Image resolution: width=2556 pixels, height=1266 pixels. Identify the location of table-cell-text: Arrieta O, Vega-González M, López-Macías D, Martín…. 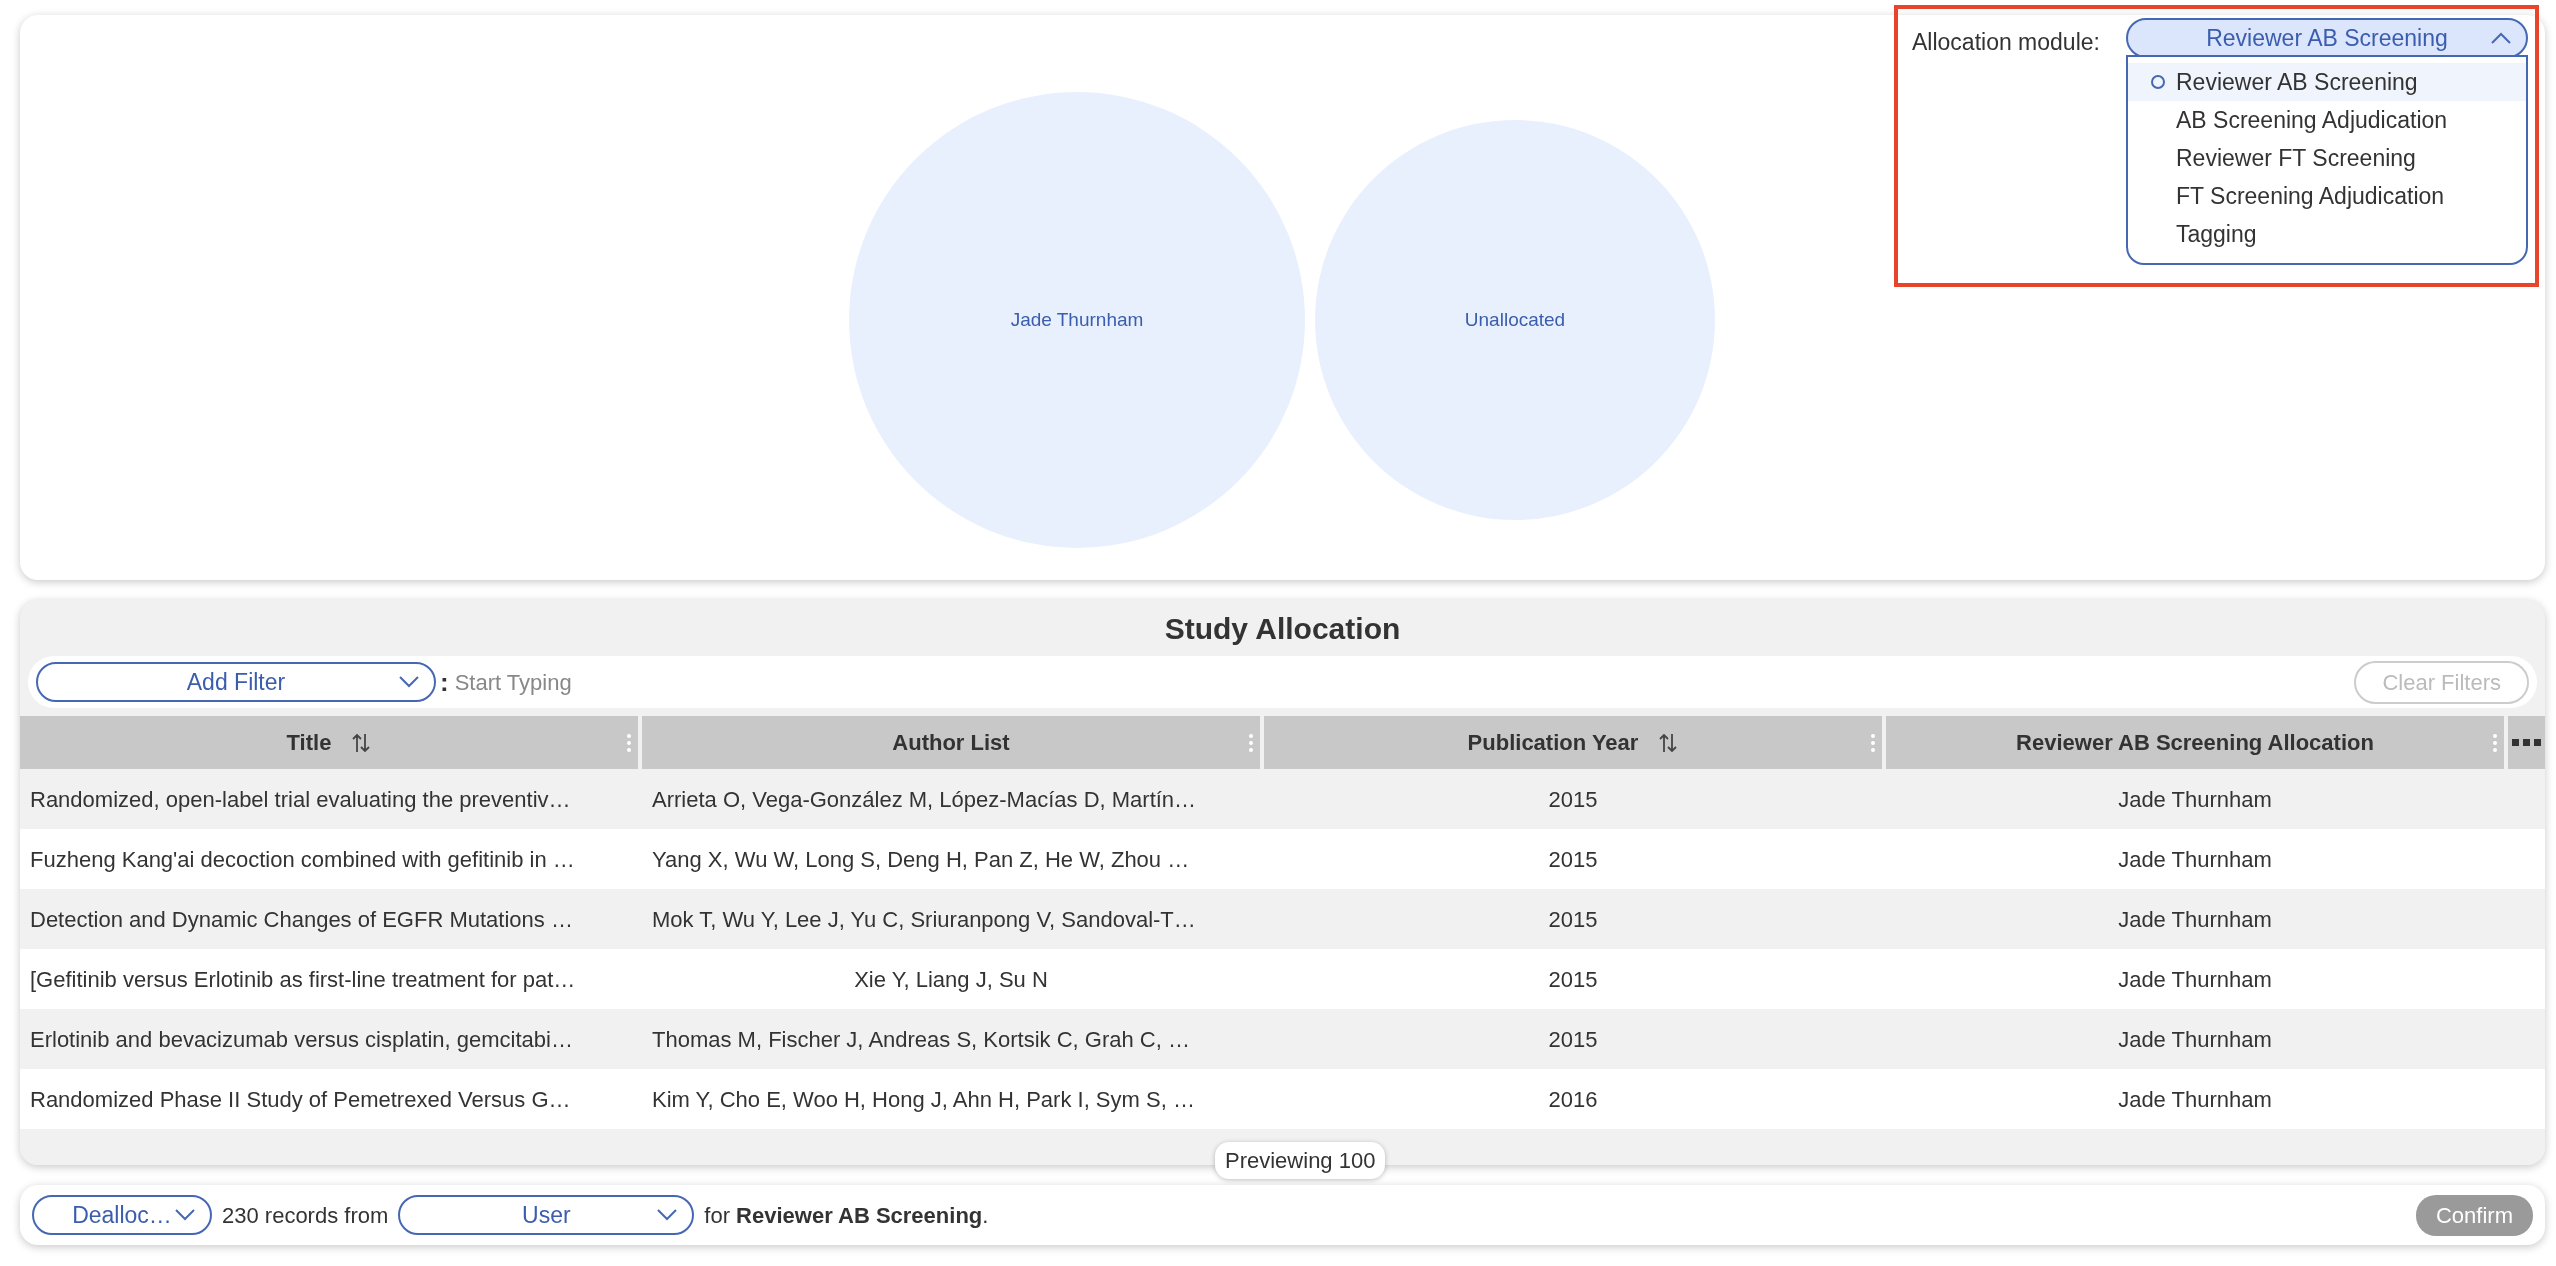
(924, 799).